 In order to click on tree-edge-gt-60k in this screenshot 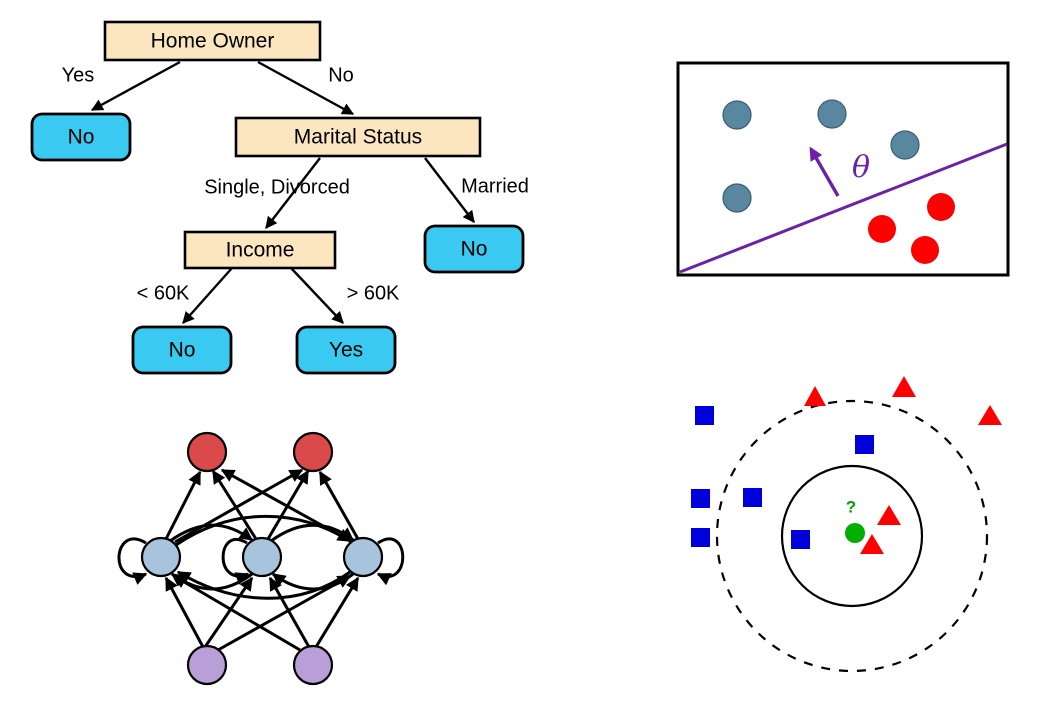, I will do `click(317, 295)`.